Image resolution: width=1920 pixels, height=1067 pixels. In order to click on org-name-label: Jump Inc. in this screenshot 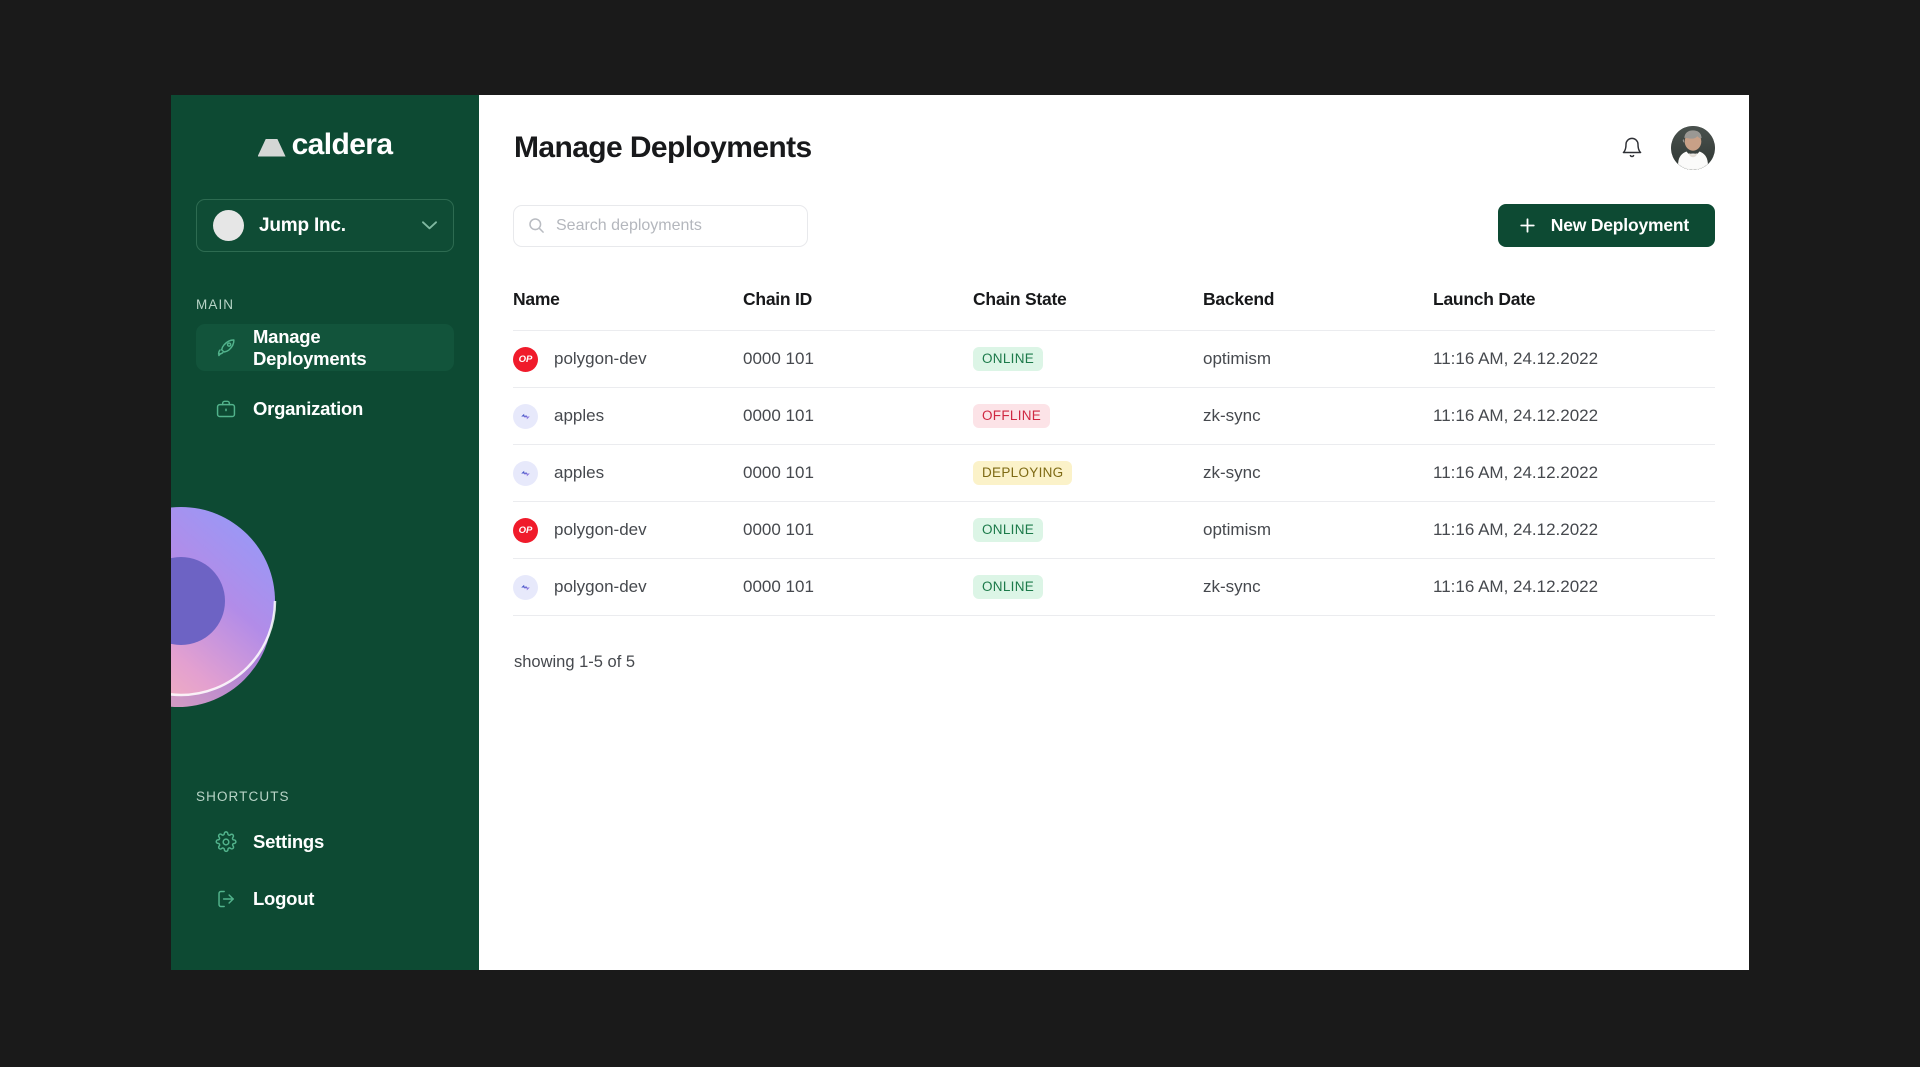, I will do `click(302, 225)`.